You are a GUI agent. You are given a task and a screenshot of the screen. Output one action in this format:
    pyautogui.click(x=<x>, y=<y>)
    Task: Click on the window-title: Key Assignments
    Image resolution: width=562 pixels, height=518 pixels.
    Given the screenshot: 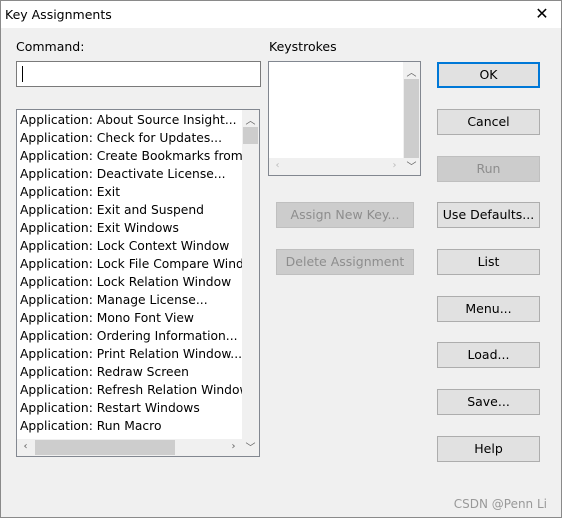 What is the action you would take?
    pyautogui.click(x=58, y=14)
    